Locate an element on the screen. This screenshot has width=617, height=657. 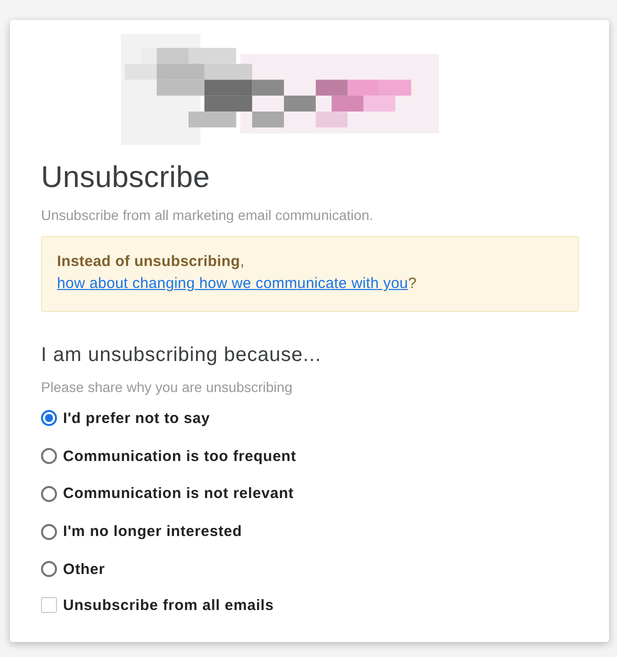
section-hint: Please share why you are unsubscribing is located at coordinates (167, 387).